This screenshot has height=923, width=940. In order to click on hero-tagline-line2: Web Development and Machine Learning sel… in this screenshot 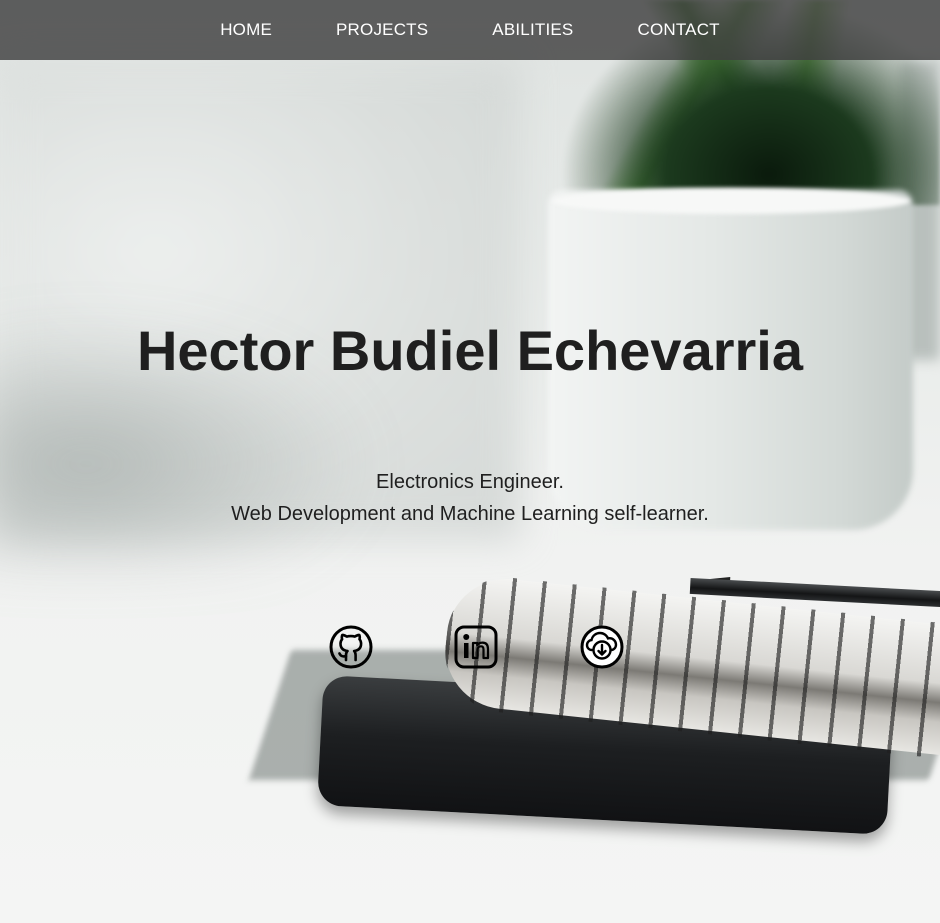, I will do `click(470, 514)`.